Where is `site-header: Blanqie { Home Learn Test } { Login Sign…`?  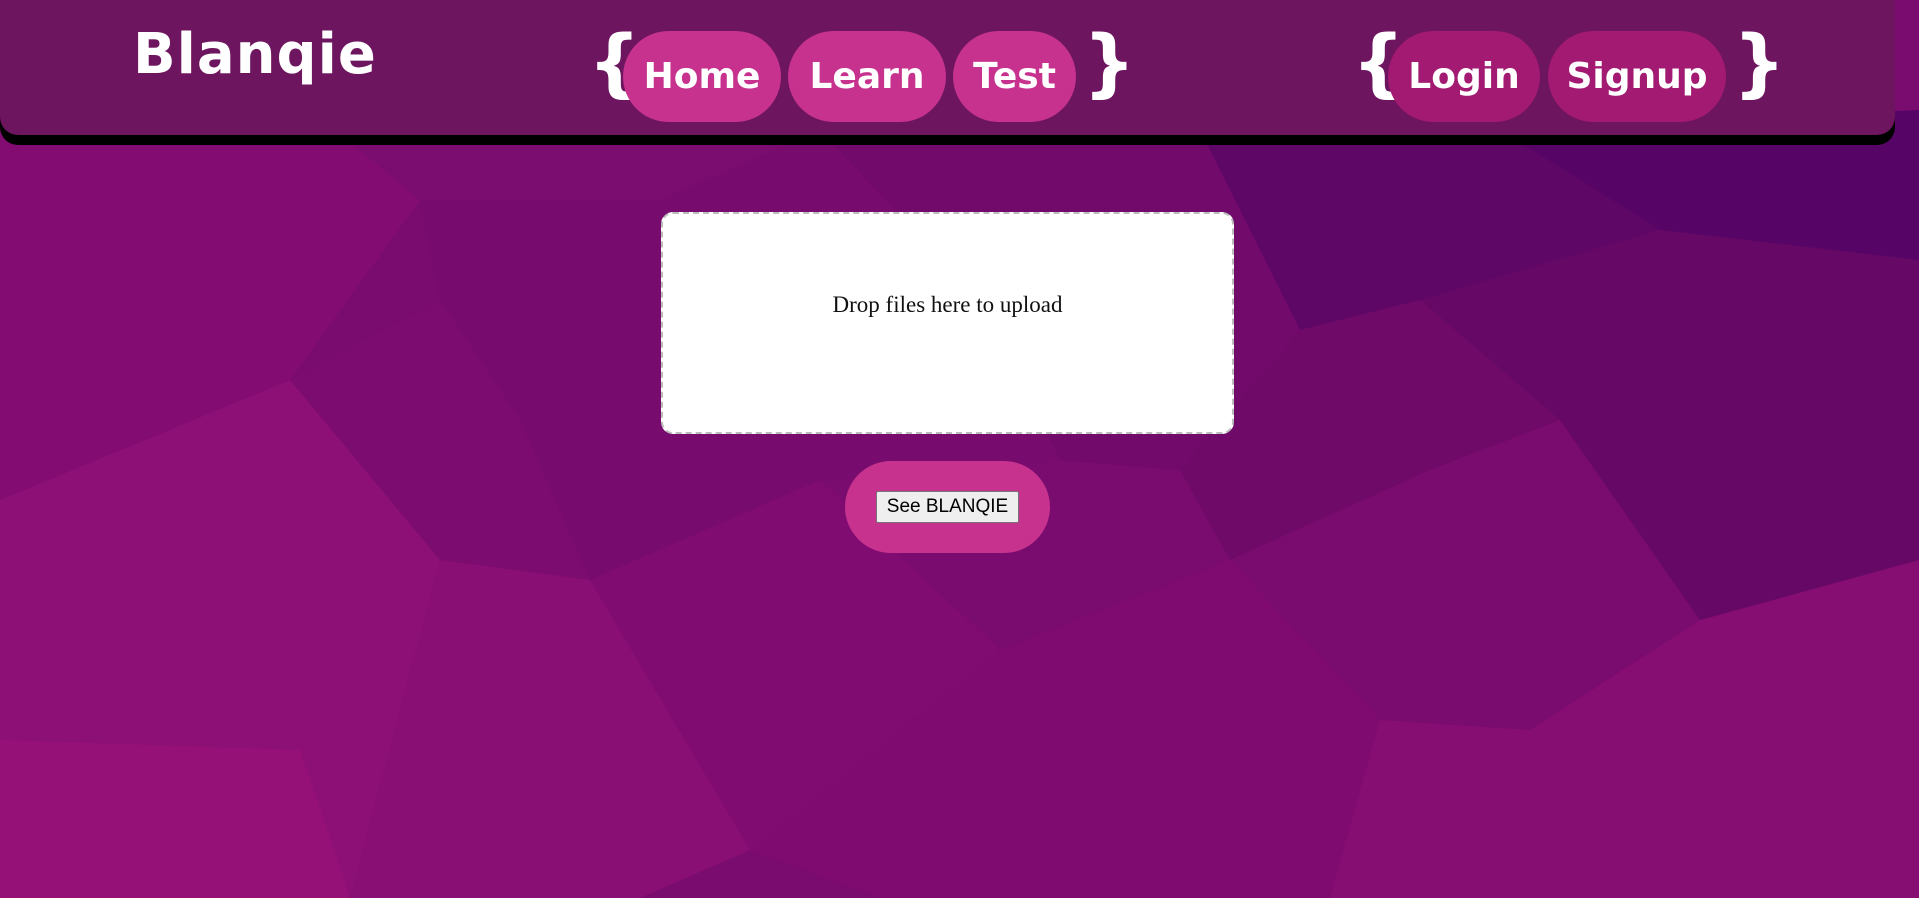
site-header: Blanqie { Home Learn Test } { Login Sign… is located at coordinates (947, 67).